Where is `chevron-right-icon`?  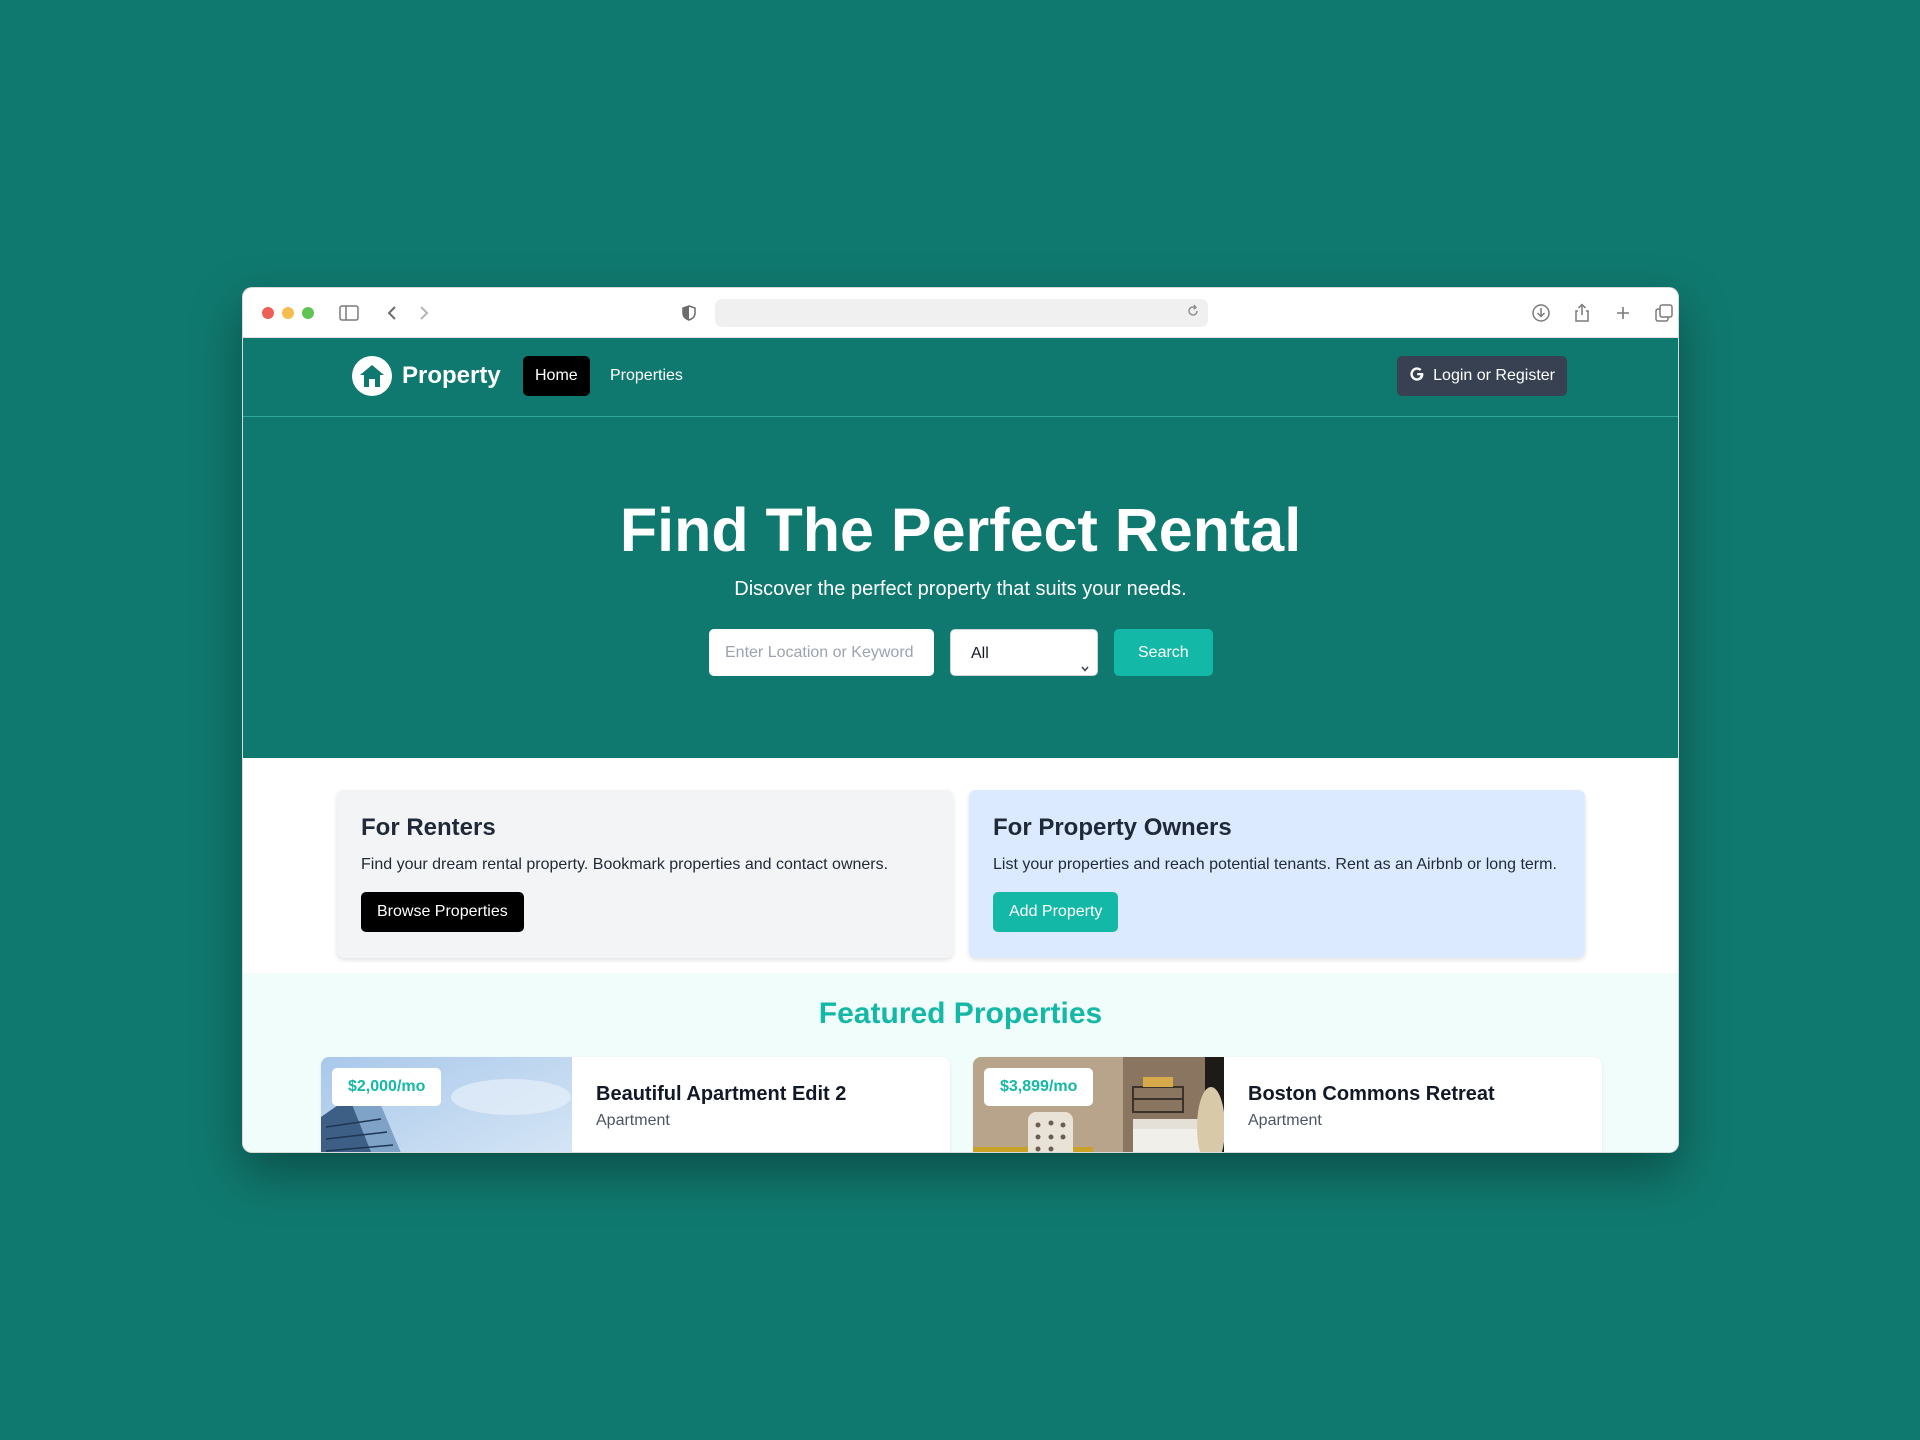 chevron-right-icon is located at coordinates (424, 313).